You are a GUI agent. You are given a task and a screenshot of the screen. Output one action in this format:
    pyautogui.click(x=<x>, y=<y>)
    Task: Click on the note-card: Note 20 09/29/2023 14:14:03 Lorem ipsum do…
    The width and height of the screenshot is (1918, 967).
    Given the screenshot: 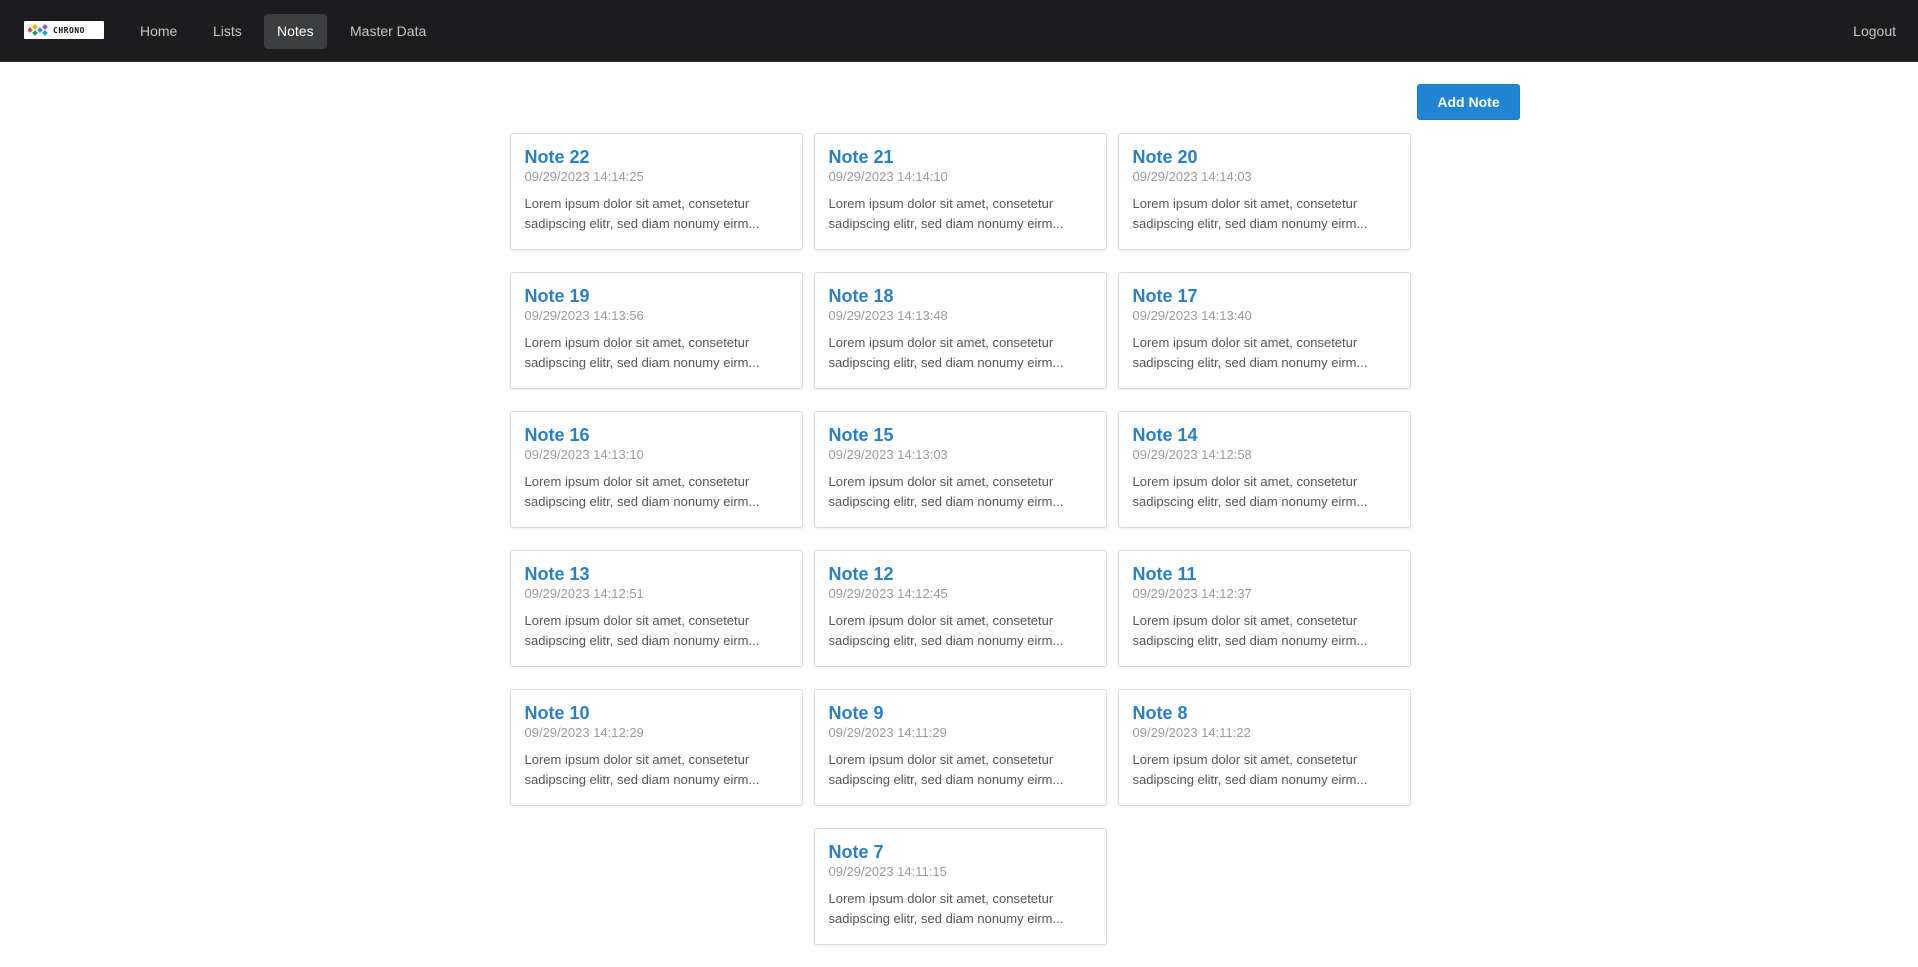 What is the action you would take?
    pyautogui.click(x=1264, y=191)
    